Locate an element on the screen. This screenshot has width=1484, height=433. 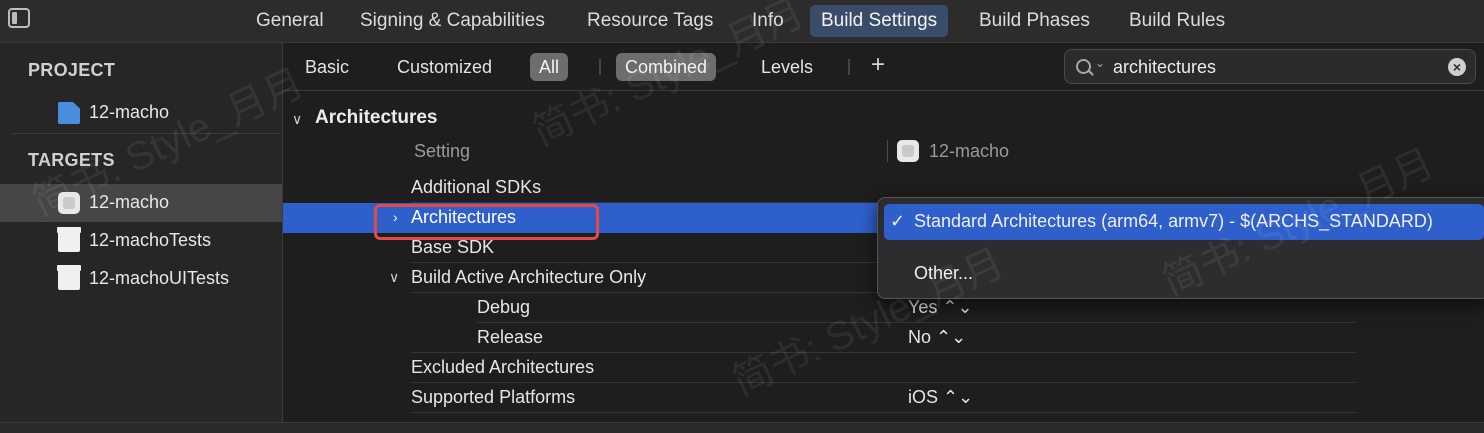
sidebar-item-target: 12-macho is located at coordinates (141, 203).